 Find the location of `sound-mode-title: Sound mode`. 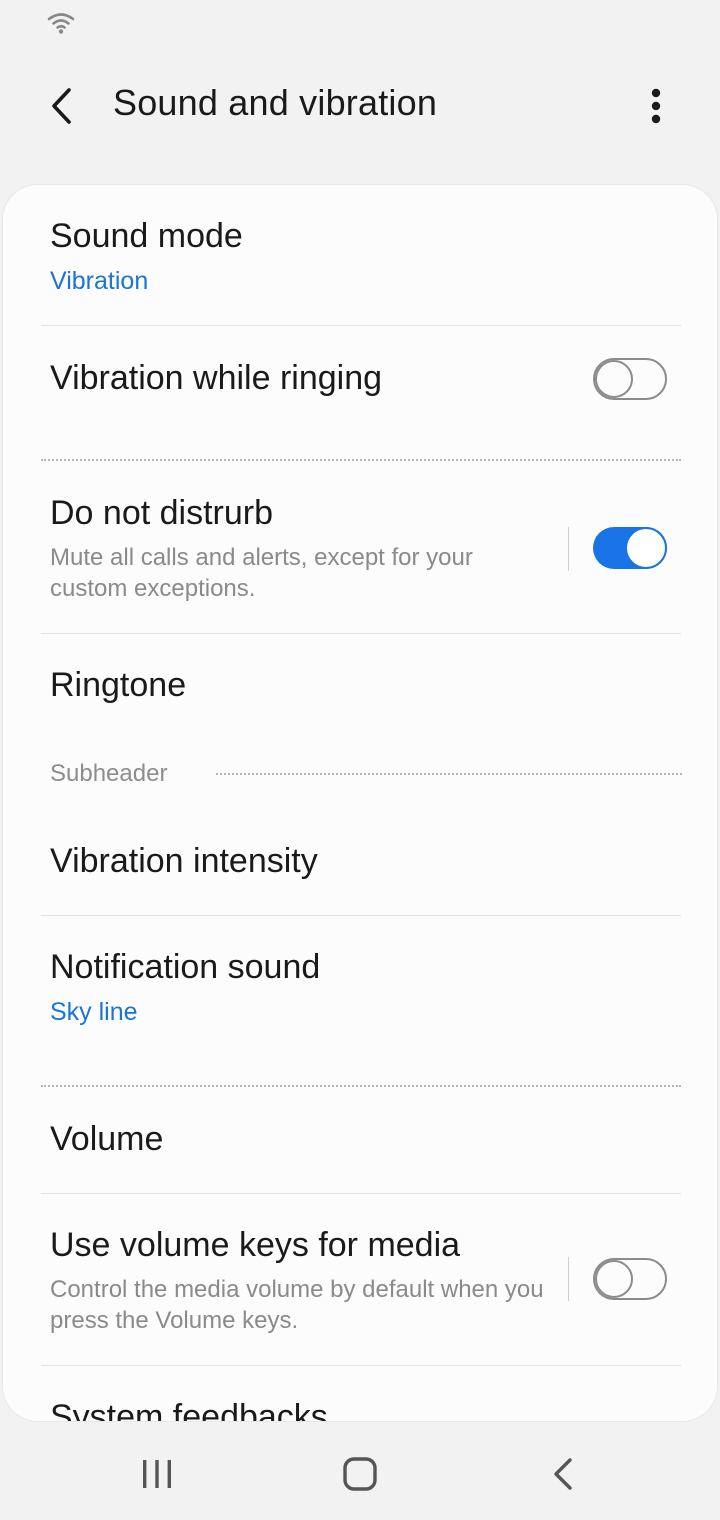

sound-mode-title: Sound mode is located at coordinates (146, 236).